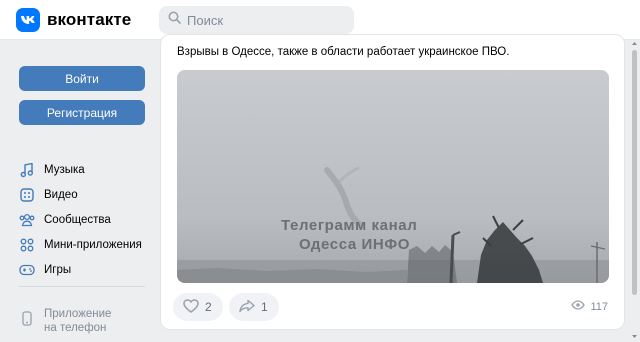 The image size is (640, 342). I want to click on like-button: 2, so click(198, 307).